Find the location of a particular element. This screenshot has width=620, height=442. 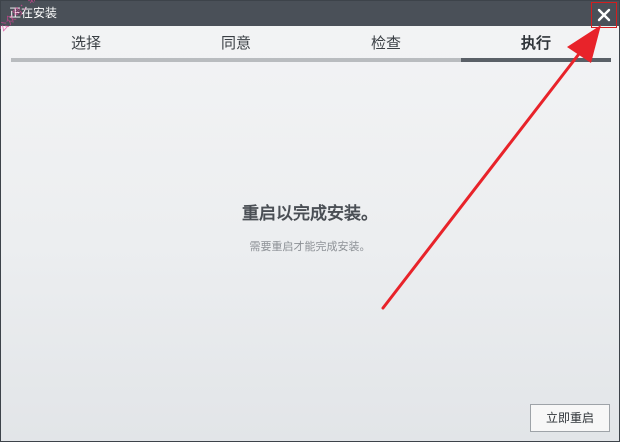

step-label: 同意 is located at coordinates (235, 43).